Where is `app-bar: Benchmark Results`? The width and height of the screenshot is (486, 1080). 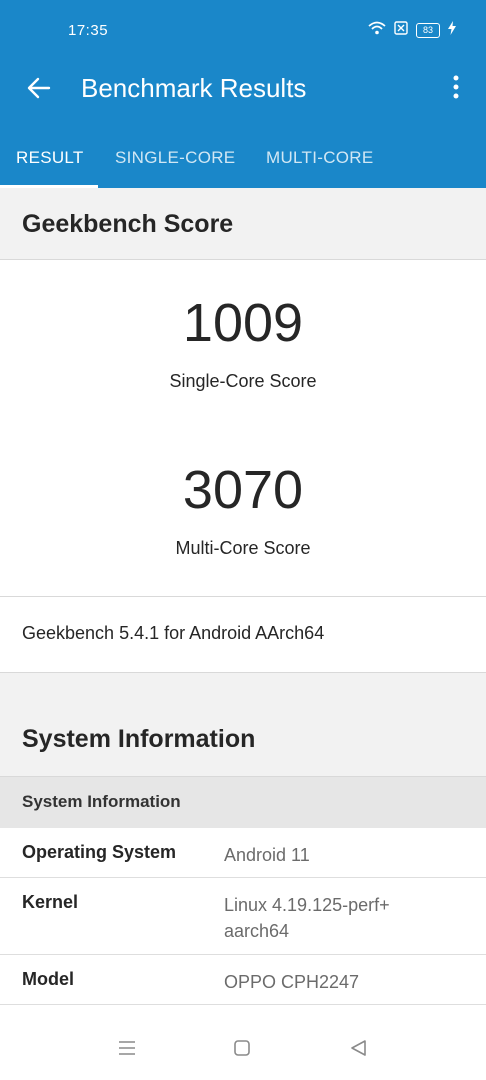 app-bar: Benchmark Results is located at coordinates (243, 88).